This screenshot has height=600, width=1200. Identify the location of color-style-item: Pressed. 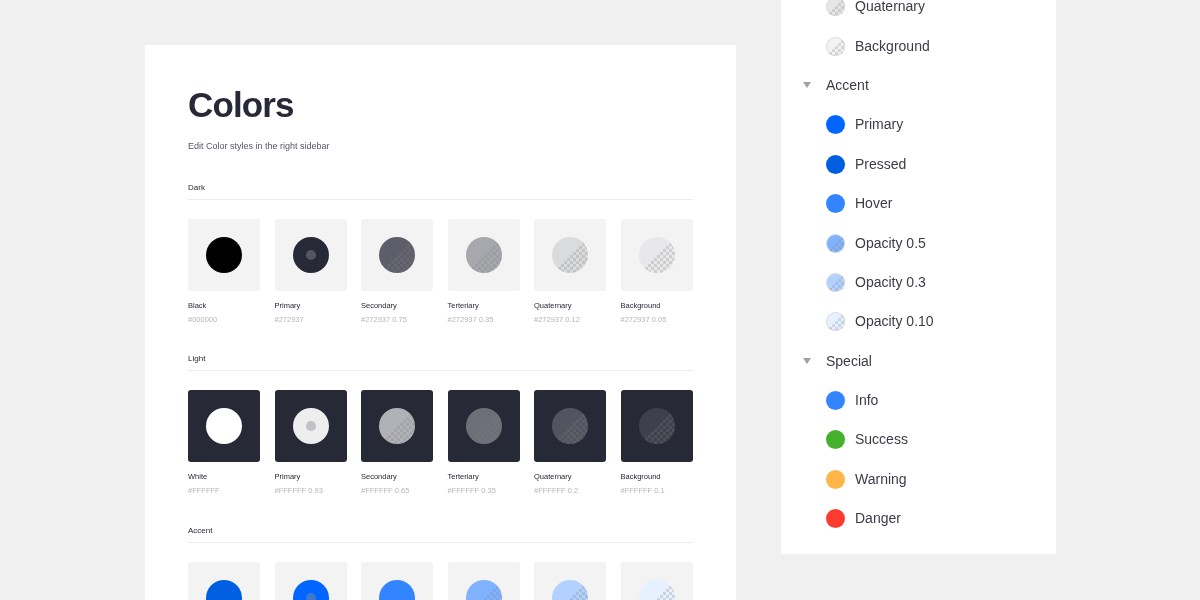
(918, 164).